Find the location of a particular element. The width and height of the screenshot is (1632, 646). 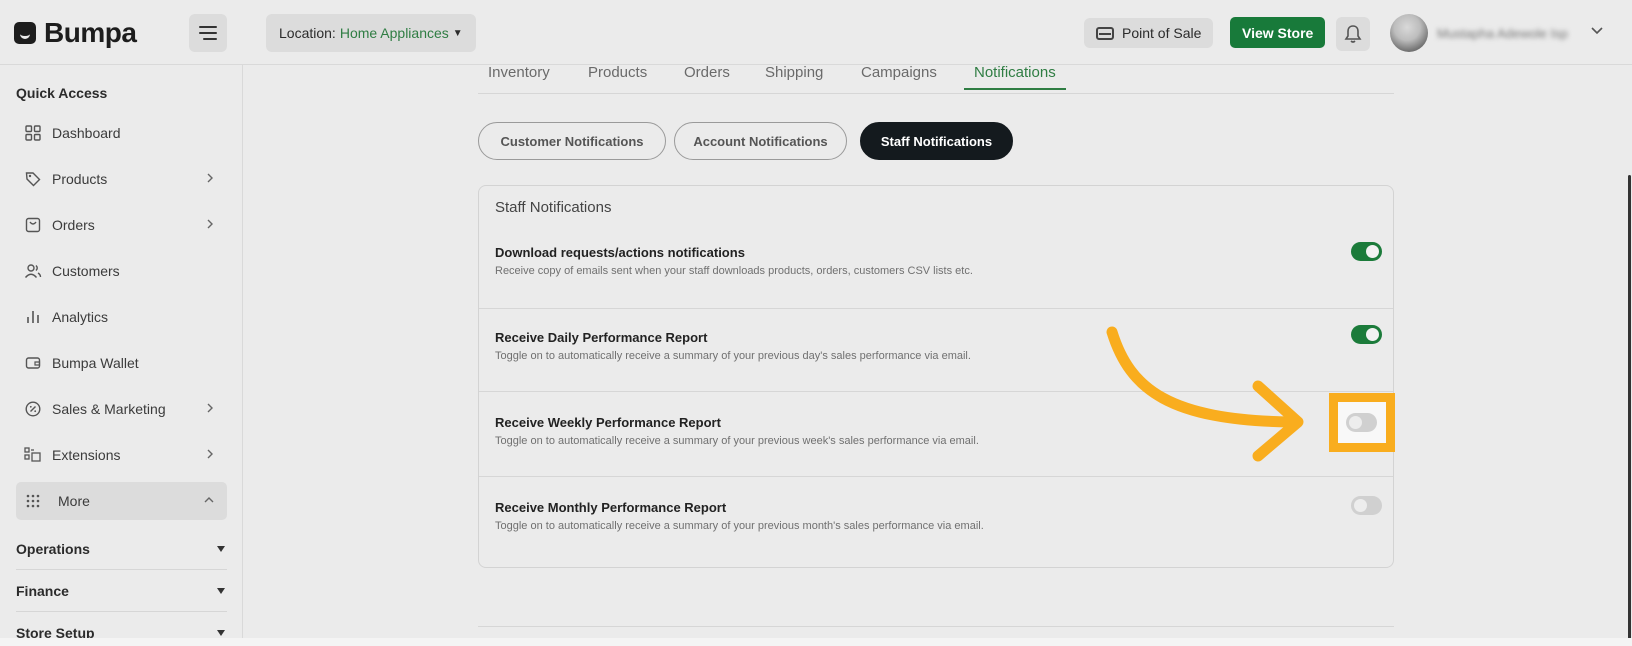

menu-toggle-button is located at coordinates (208, 33).